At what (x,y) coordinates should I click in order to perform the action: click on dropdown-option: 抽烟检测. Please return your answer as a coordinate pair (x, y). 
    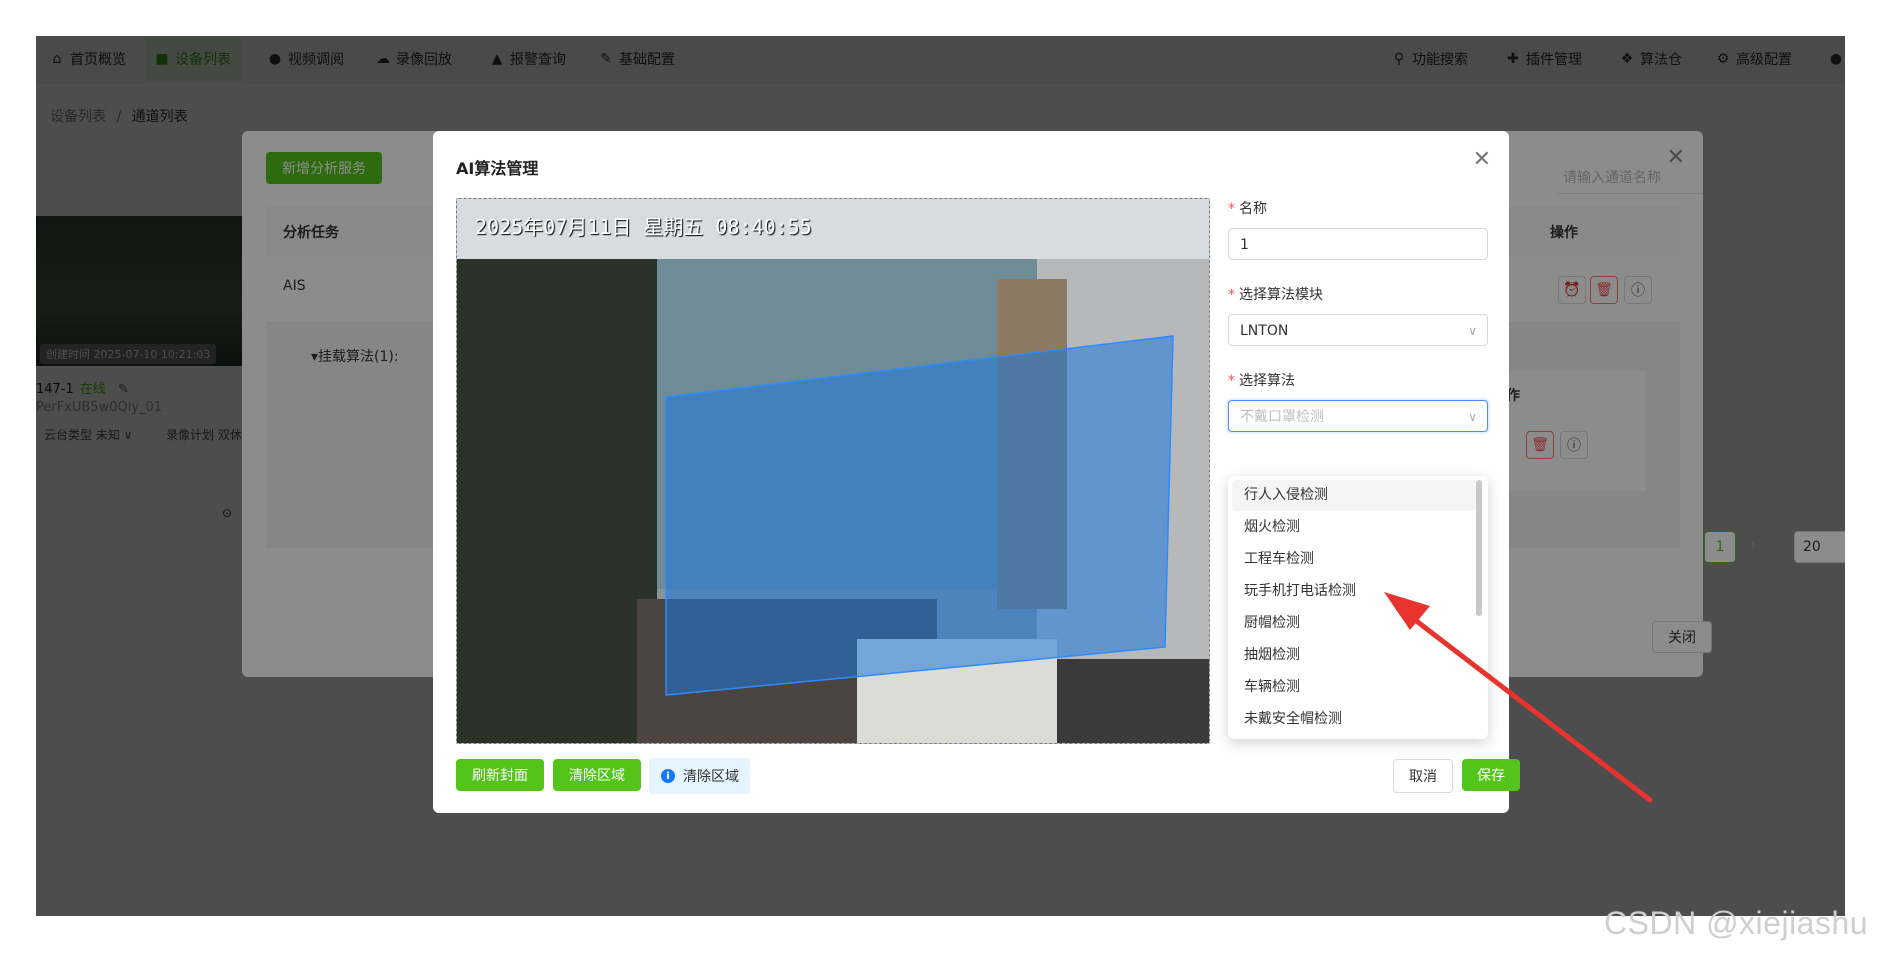
    Looking at the image, I should click on (1354, 655).